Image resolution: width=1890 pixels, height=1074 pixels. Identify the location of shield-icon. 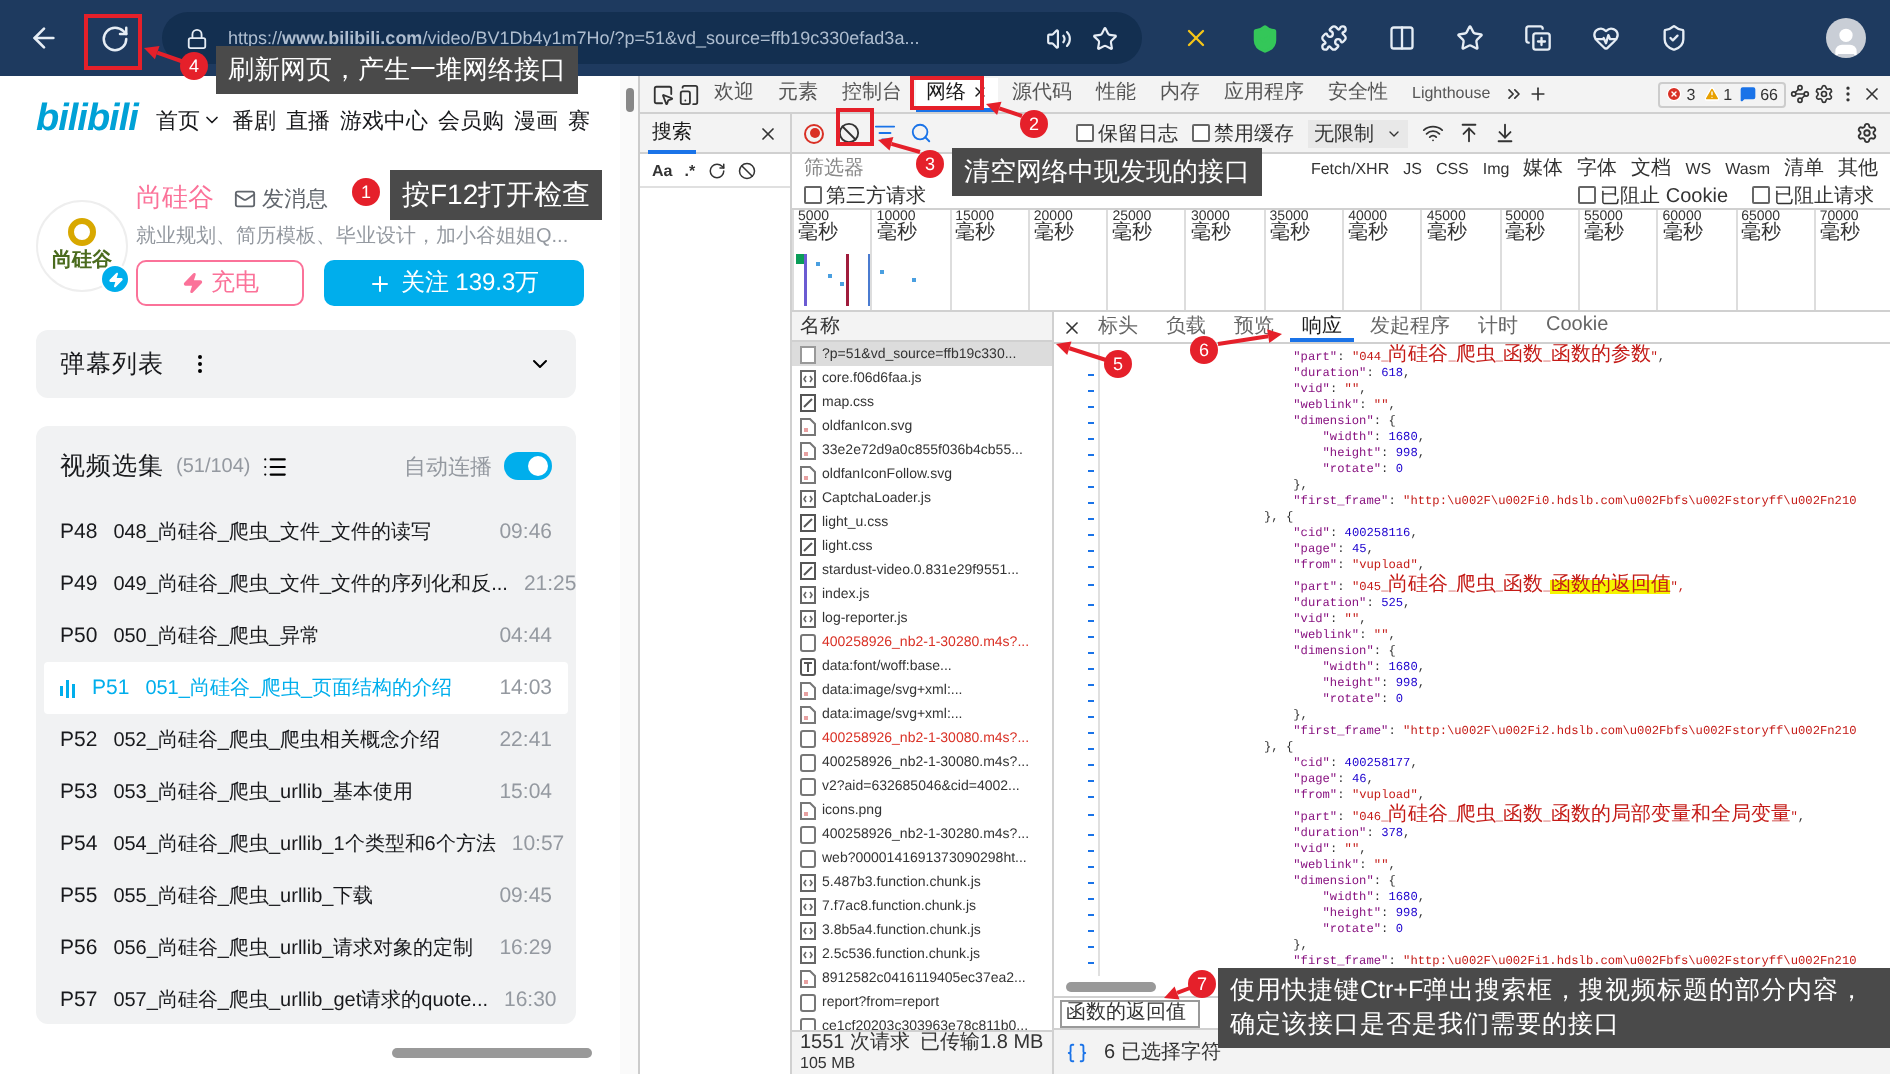
(1265, 38).